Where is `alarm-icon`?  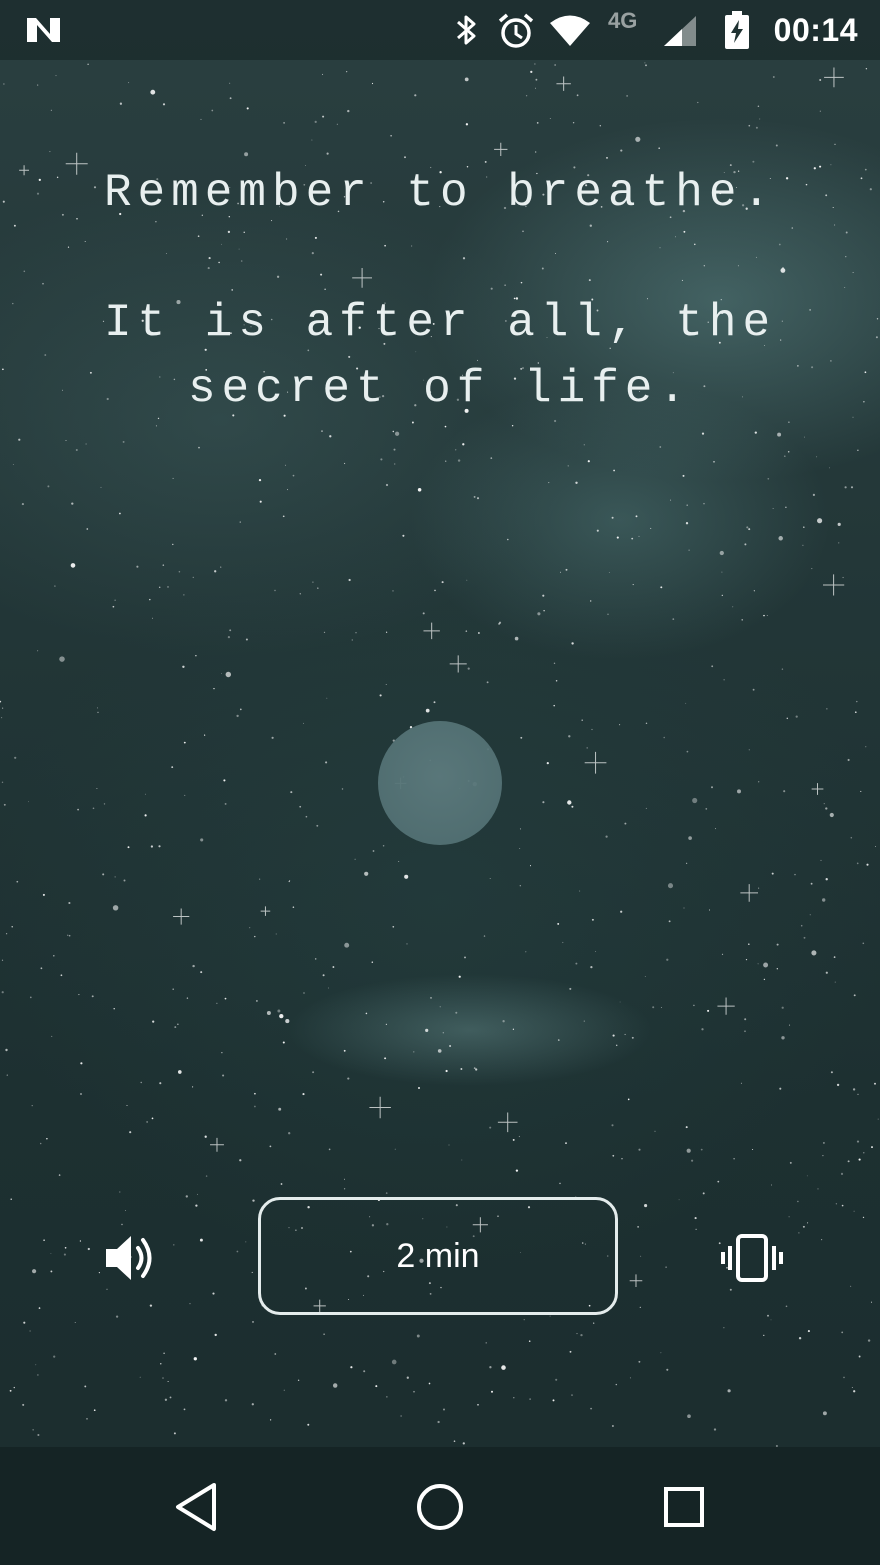 alarm-icon is located at coordinates (516, 33).